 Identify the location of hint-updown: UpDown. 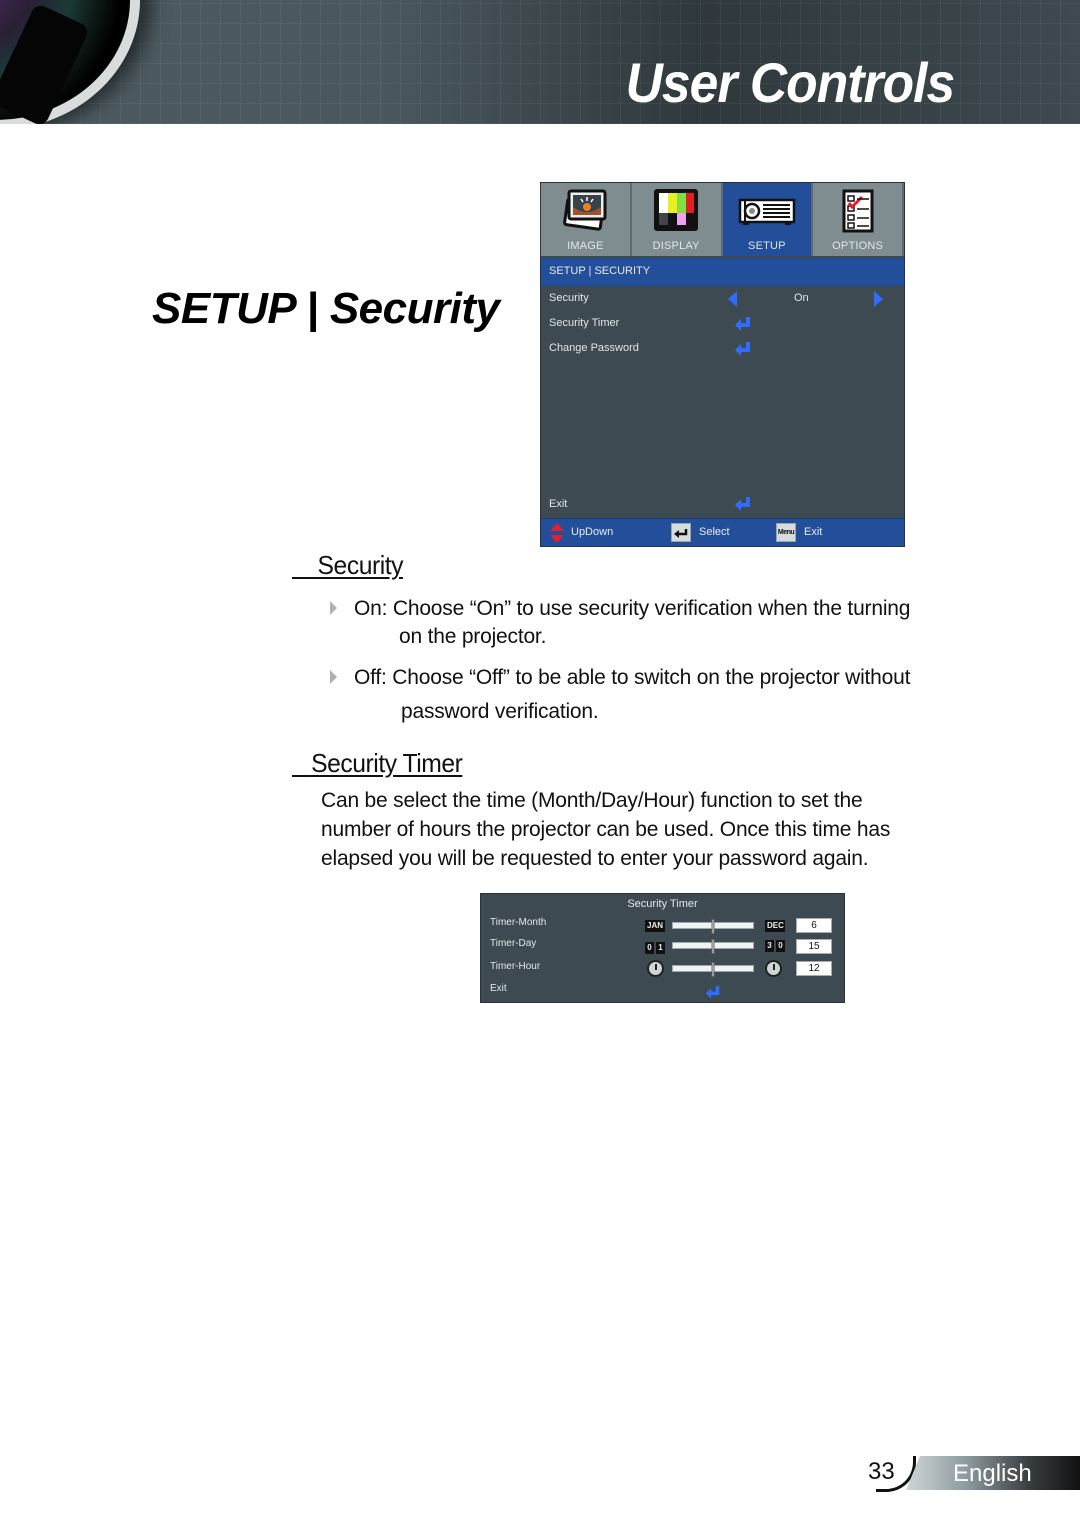
(592, 532).